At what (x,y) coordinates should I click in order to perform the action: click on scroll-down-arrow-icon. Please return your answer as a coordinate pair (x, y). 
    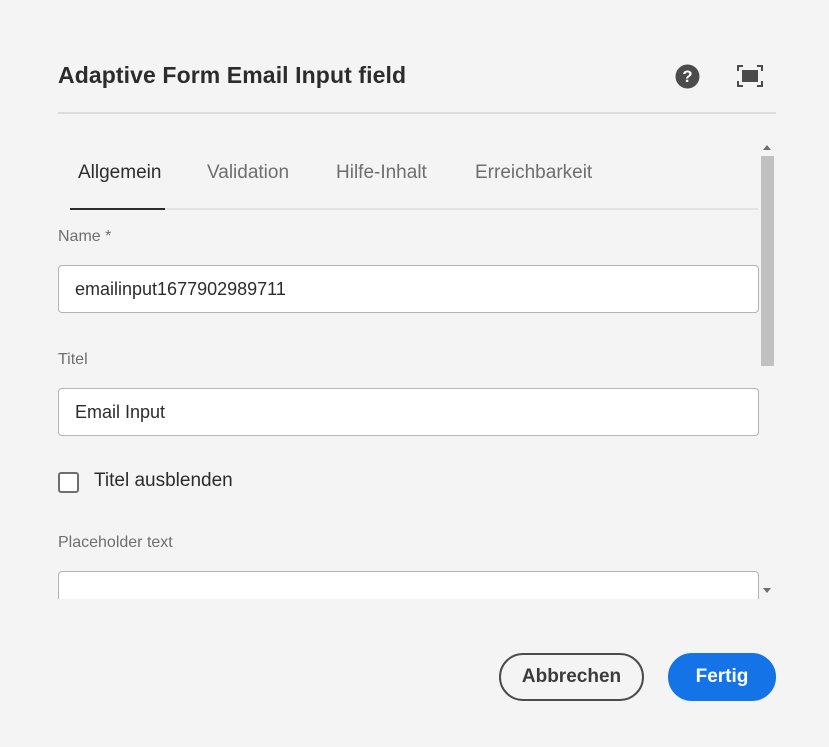
    Looking at the image, I should click on (767, 590).